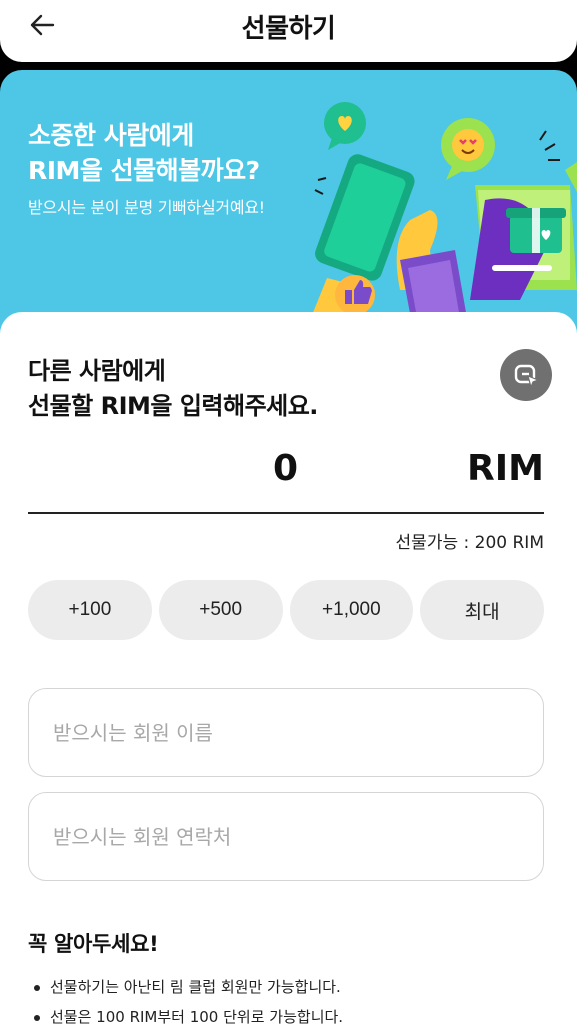  What do you see at coordinates (97, 371) in the screenshot?
I see `prompt-line1: 다른 사람에게` at bounding box center [97, 371].